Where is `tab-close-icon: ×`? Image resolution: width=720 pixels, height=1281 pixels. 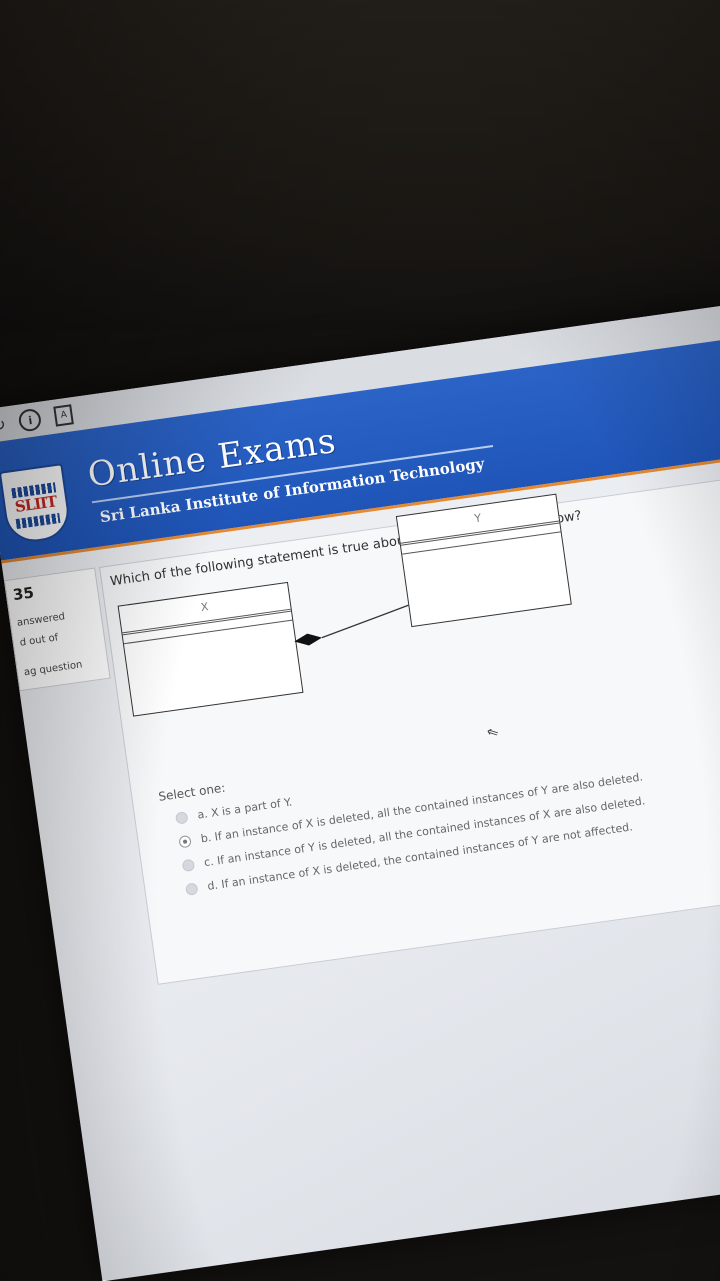
tab-close-icon: × is located at coordinates (53, 385).